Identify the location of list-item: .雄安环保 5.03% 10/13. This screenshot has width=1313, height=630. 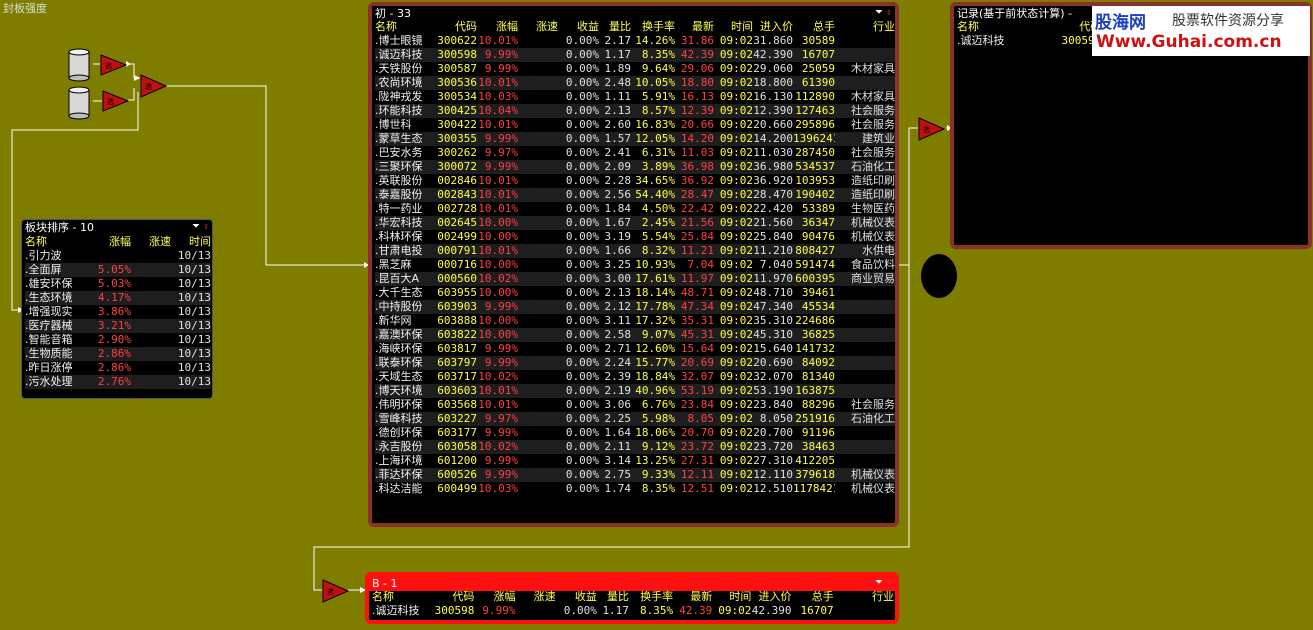
(118, 284).